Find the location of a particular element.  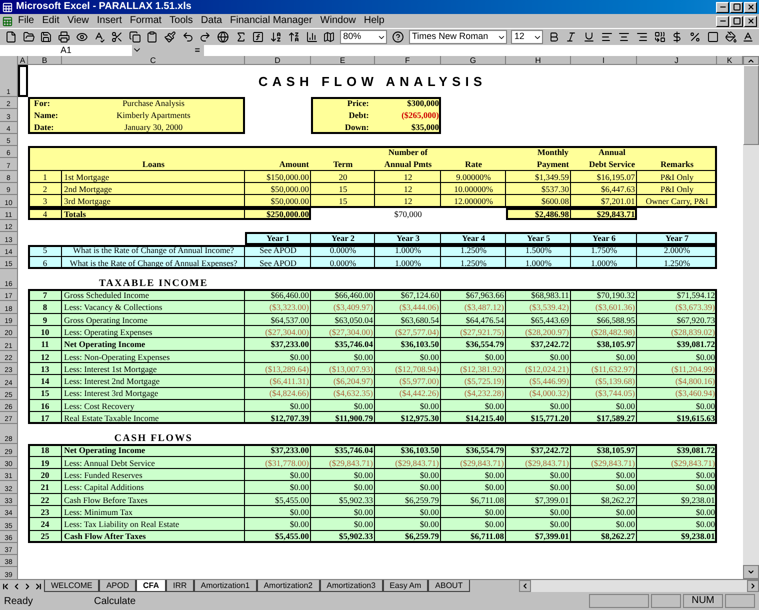

sheet-cell: ($12,024.21) is located at coordinates (538, 369).